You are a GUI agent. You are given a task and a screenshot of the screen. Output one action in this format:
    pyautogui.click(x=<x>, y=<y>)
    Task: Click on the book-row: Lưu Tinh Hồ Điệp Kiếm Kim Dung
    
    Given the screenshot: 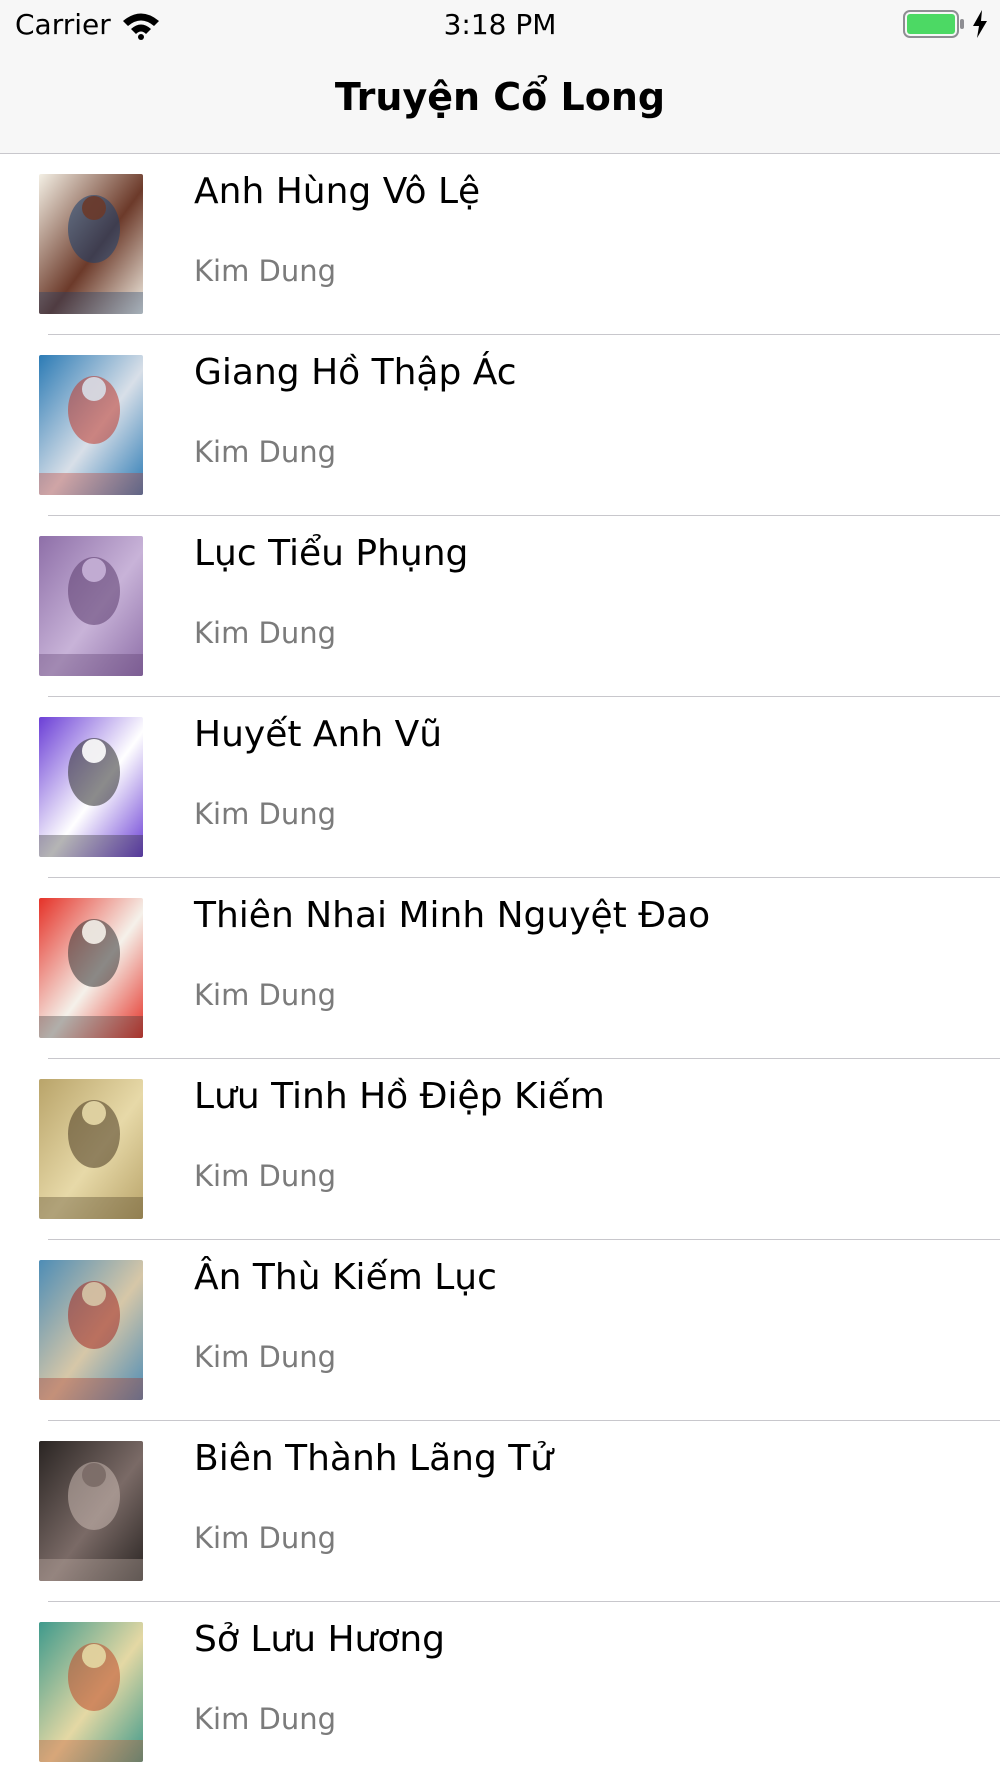 What is the action you would take?
    pyautogui.click(x=500, y=1149)
    